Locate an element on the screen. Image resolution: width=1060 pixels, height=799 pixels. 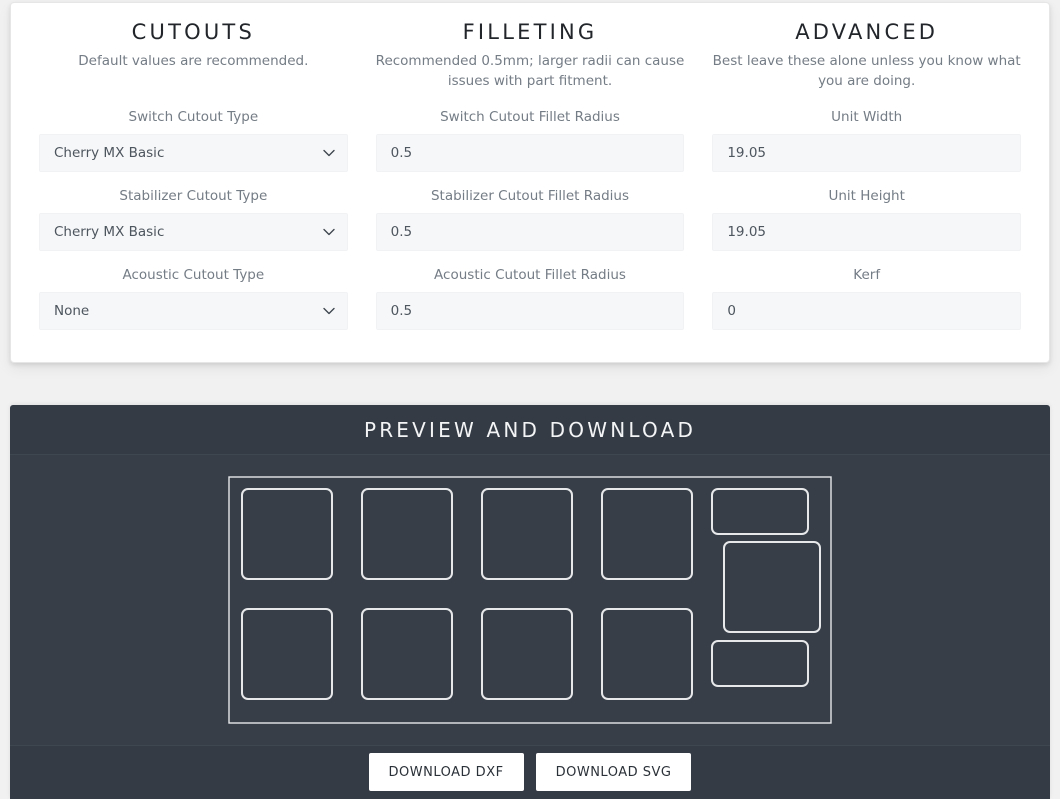
field-label: Acoustic Cutout Fillet Radius is located at coordinates (530, 275).